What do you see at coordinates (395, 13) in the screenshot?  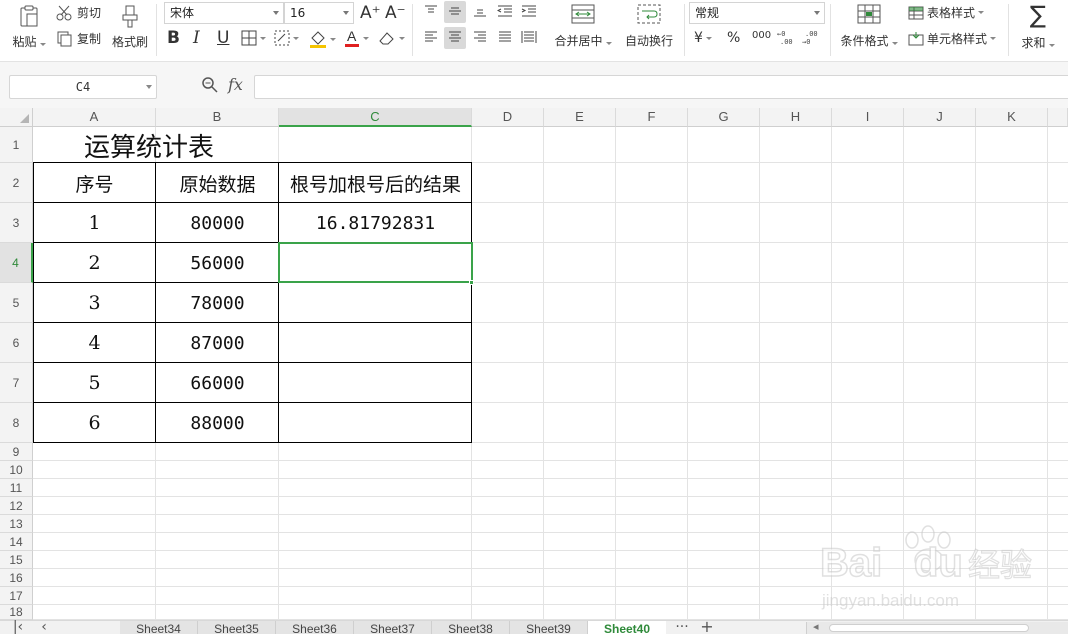 I see `decrease-font-button: A⁻` at bounding box center [395, 13].